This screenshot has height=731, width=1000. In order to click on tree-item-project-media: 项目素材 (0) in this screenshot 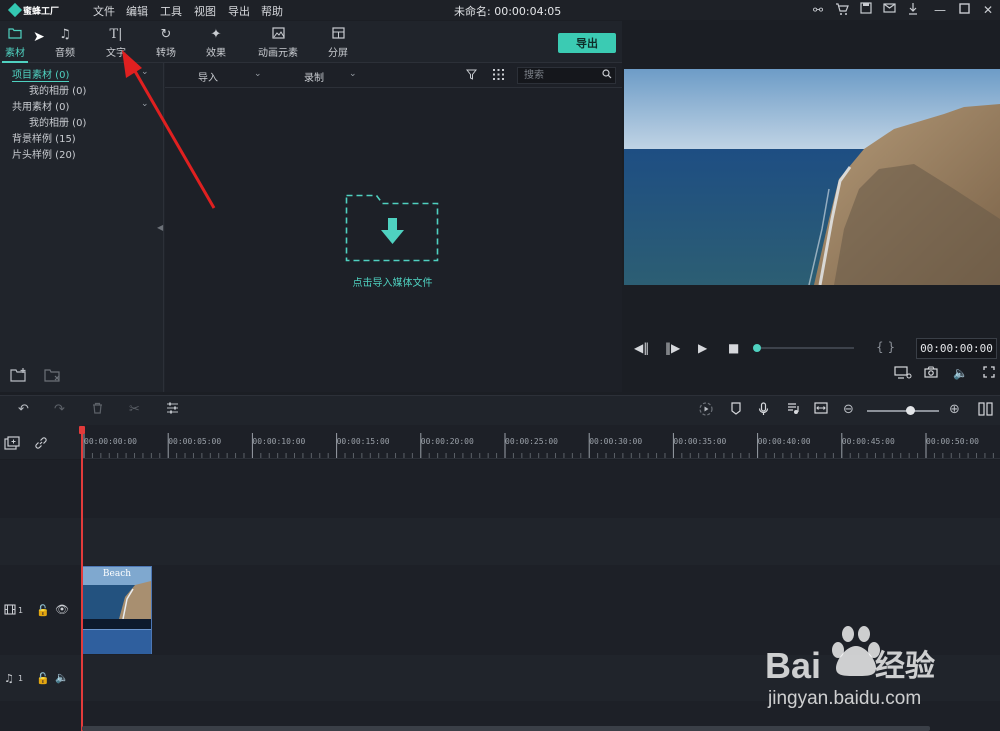, I will do `click(41, 74)`.